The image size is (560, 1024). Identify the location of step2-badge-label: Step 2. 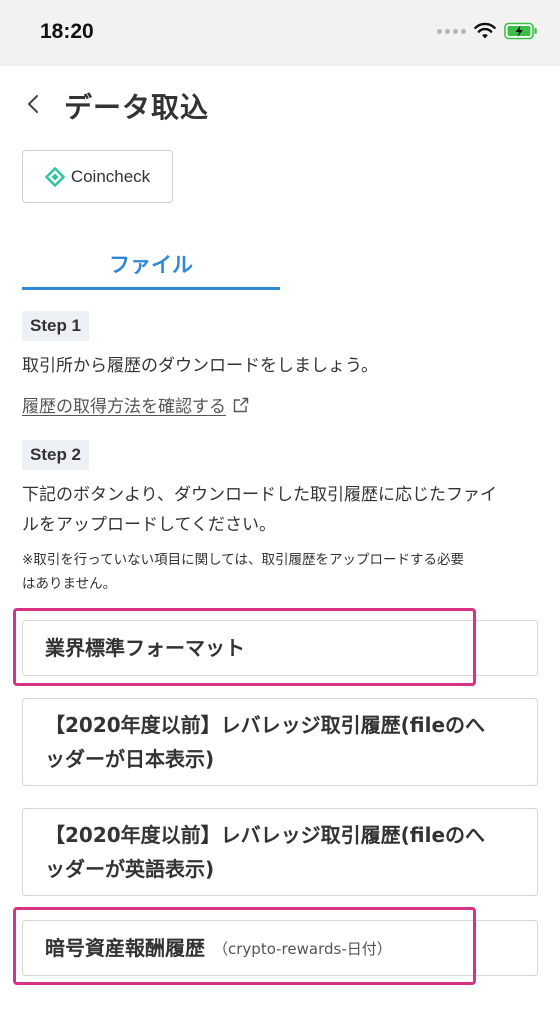
(56, 454).